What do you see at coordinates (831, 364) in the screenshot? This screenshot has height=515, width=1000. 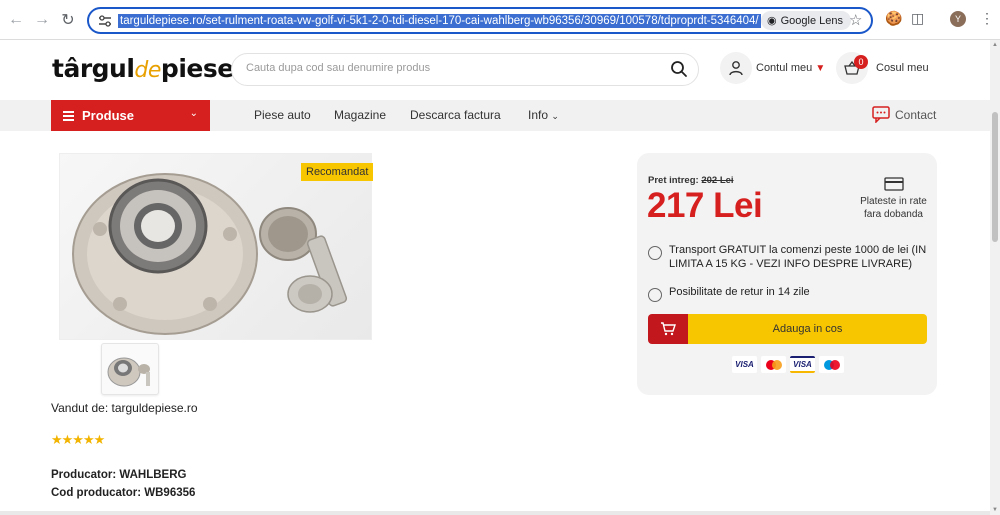 I see `maestro-logo` at bounding box center [831, 364].